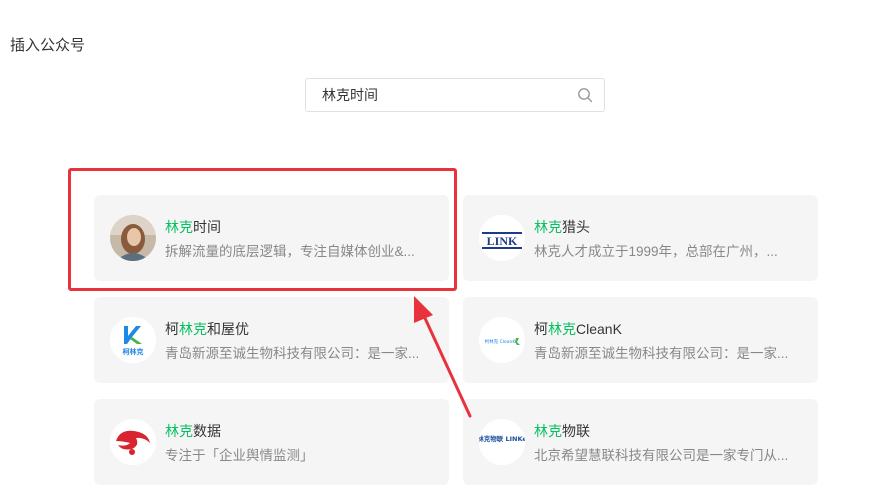  Describe the element at coordinates (502, 438) in the screenshot. I see `svg-text: 林克物联 LINKe` at that location.